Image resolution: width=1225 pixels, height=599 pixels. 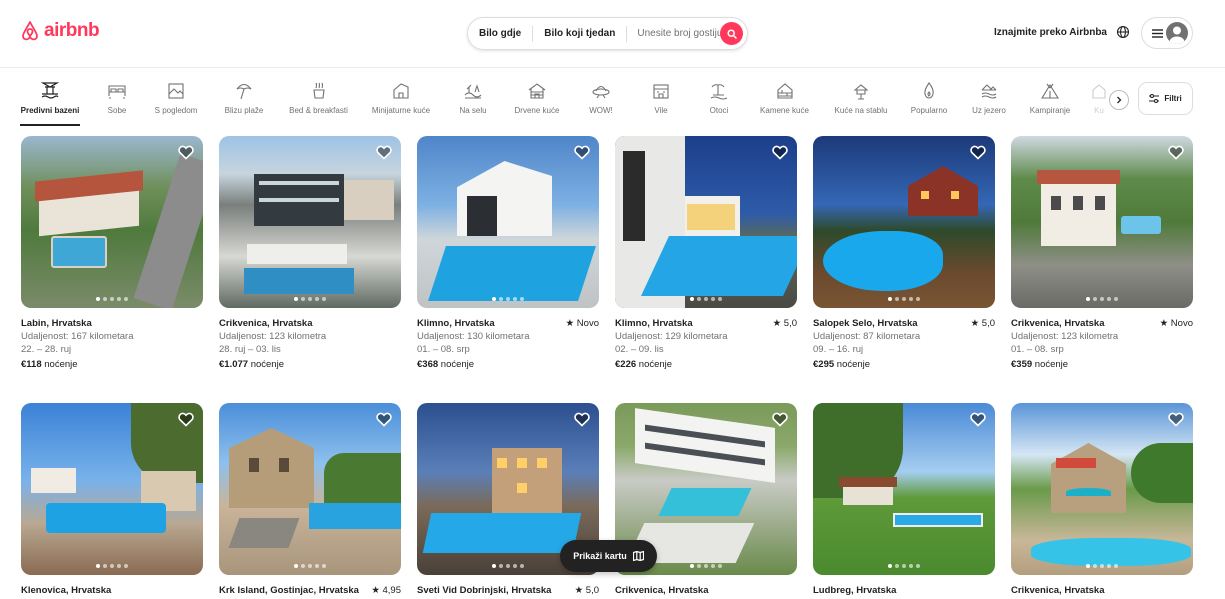 I want to click on airbnb-logo-icon, so click(x=30, y=31).